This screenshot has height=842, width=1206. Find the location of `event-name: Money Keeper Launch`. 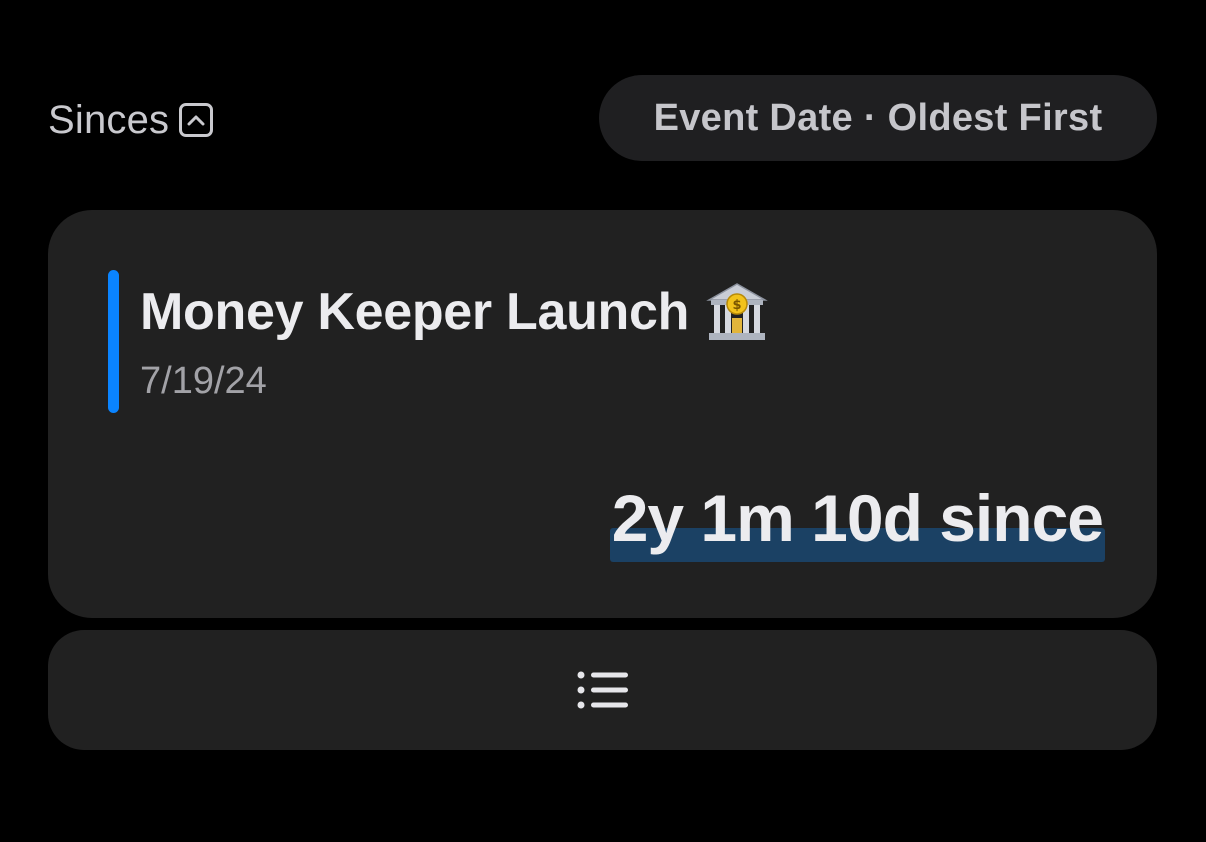

event-name: Money Keeper Launch is located at coordinates (415, 312).